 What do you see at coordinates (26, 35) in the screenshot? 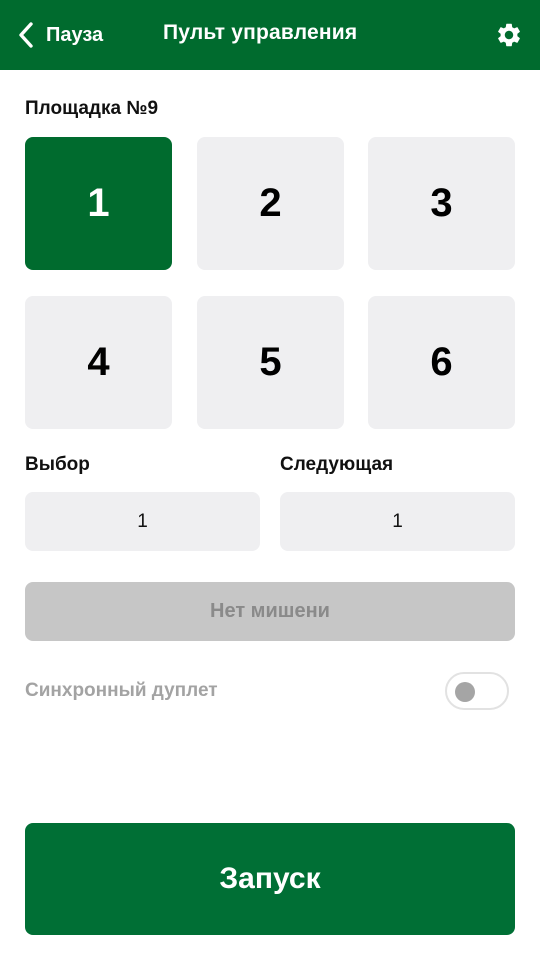
I see `chevron-left-icon` at bounding box center [26, 35].